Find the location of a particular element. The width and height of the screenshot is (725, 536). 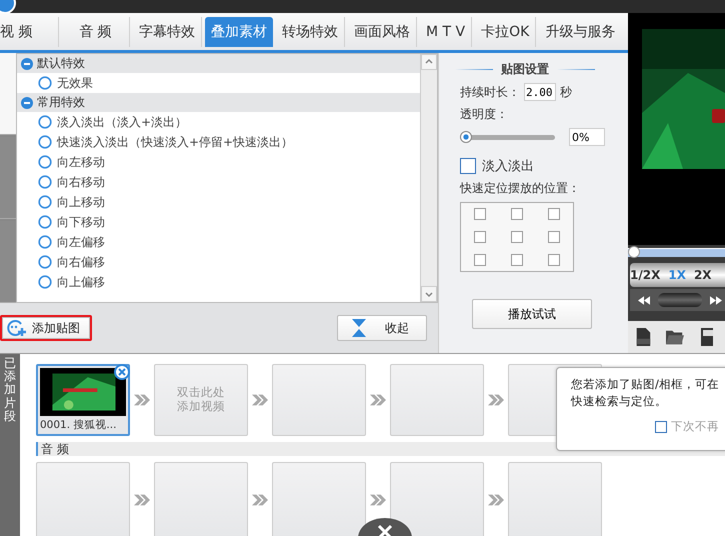

group-header: 默认特效 is located at coordinates (218, 63).